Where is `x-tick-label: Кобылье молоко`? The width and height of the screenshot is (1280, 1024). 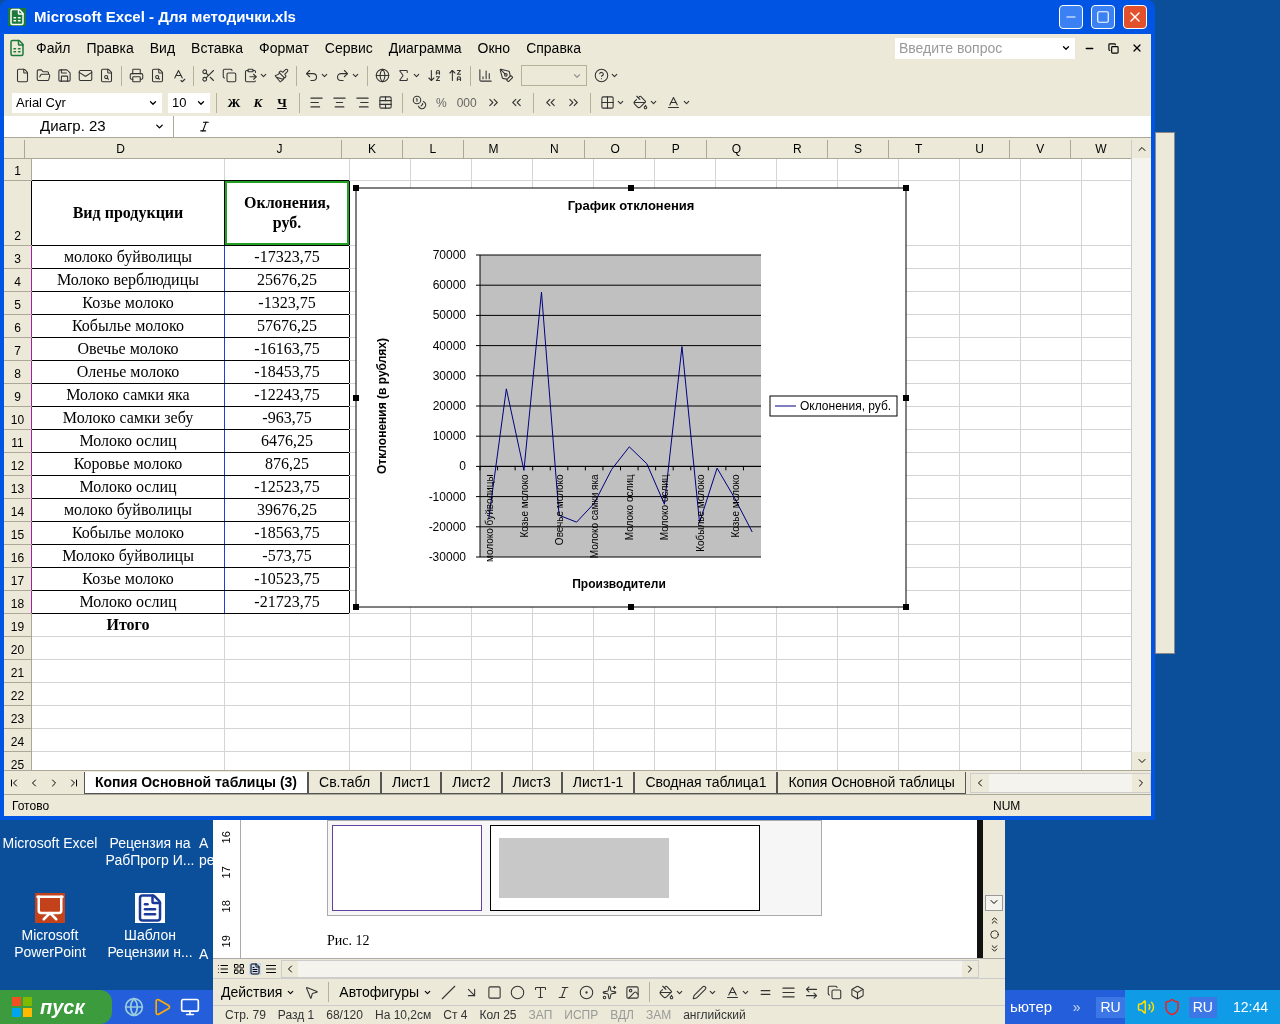
x-tick-label: Кобылье молоко is located at coordinates (700, 513).